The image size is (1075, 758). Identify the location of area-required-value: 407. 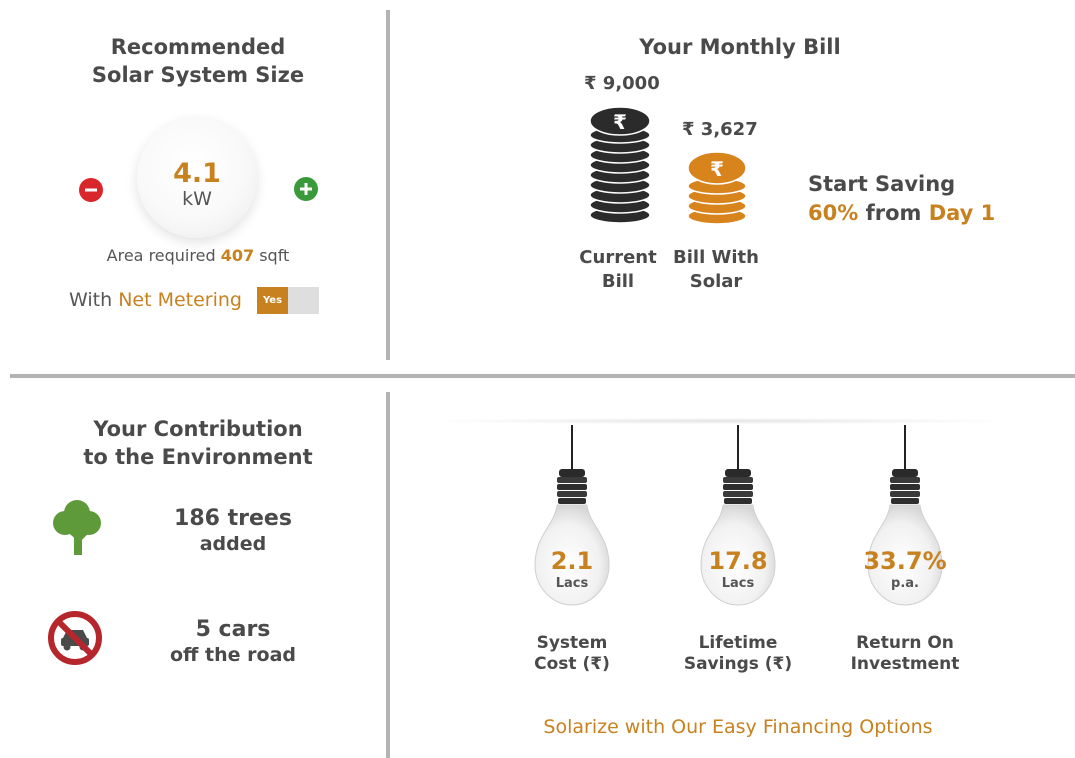
(237, 255).